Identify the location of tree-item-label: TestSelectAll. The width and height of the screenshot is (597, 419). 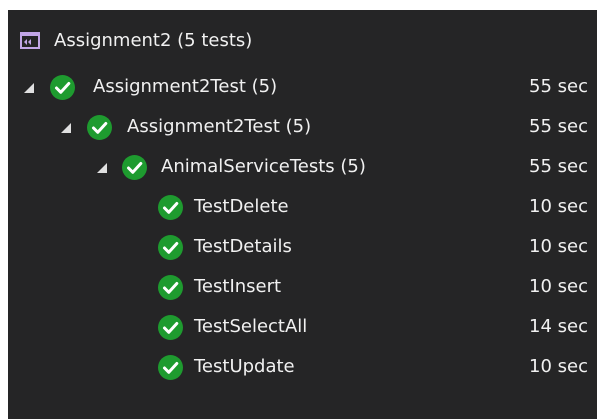
(251, 326).